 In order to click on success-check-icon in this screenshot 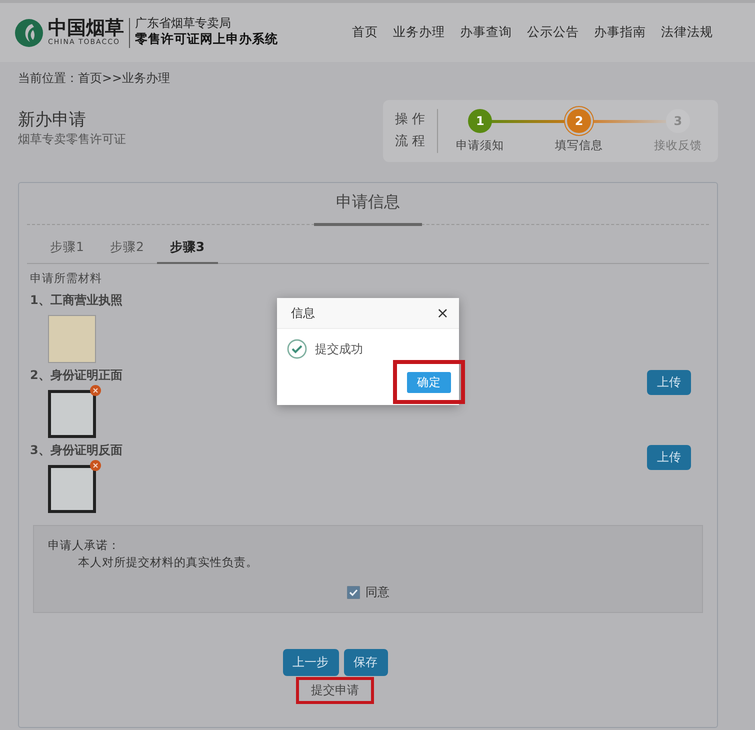, I will do `click(297, 349)`.